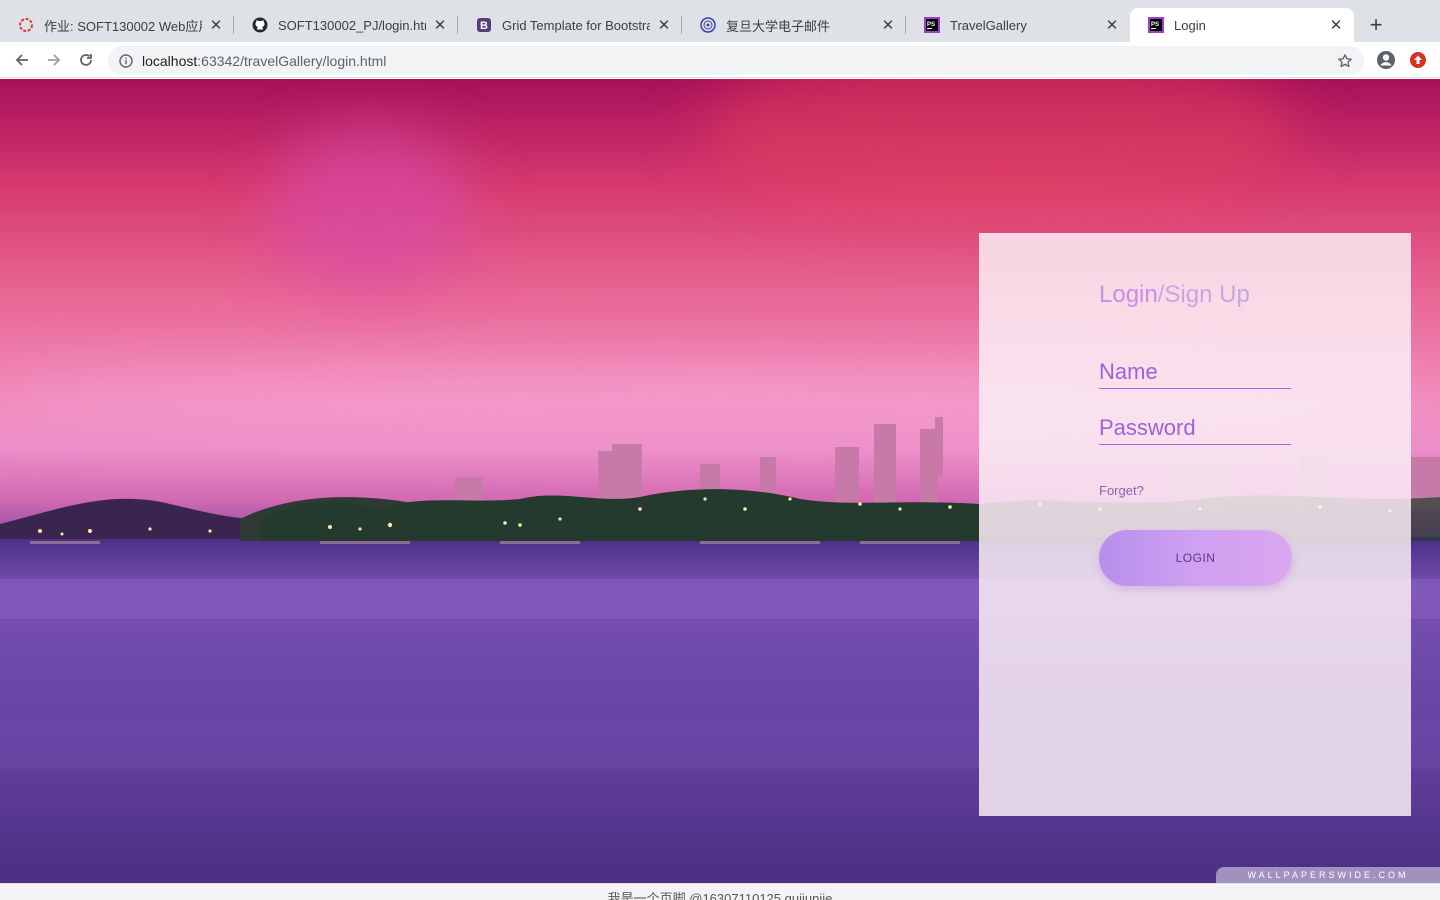 The width and height of the screenshot is (1440, 900). What do you see at coordinates (708, 25) in the screenshot?
I see `fudan-seal-icon` at bounding box center [708, 25].